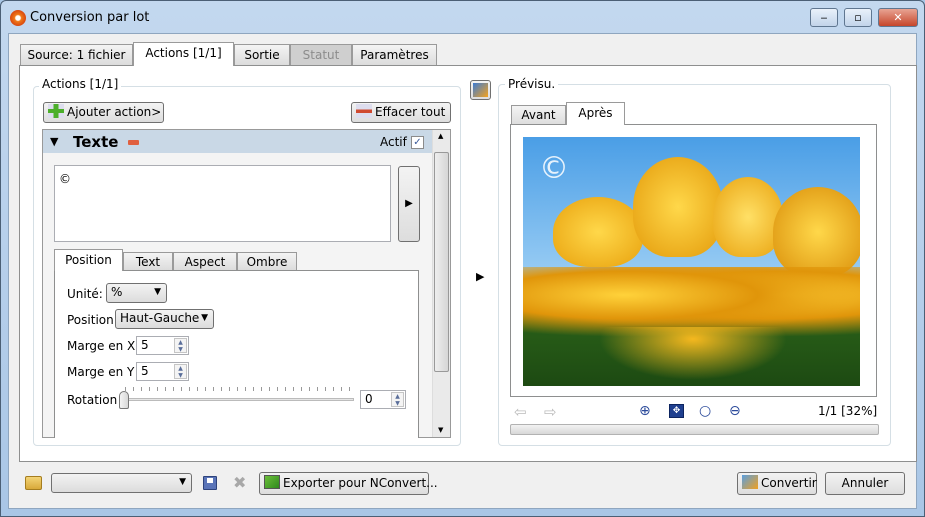  I want to click on tab-parametres: Paramètres, so click(394, 54).